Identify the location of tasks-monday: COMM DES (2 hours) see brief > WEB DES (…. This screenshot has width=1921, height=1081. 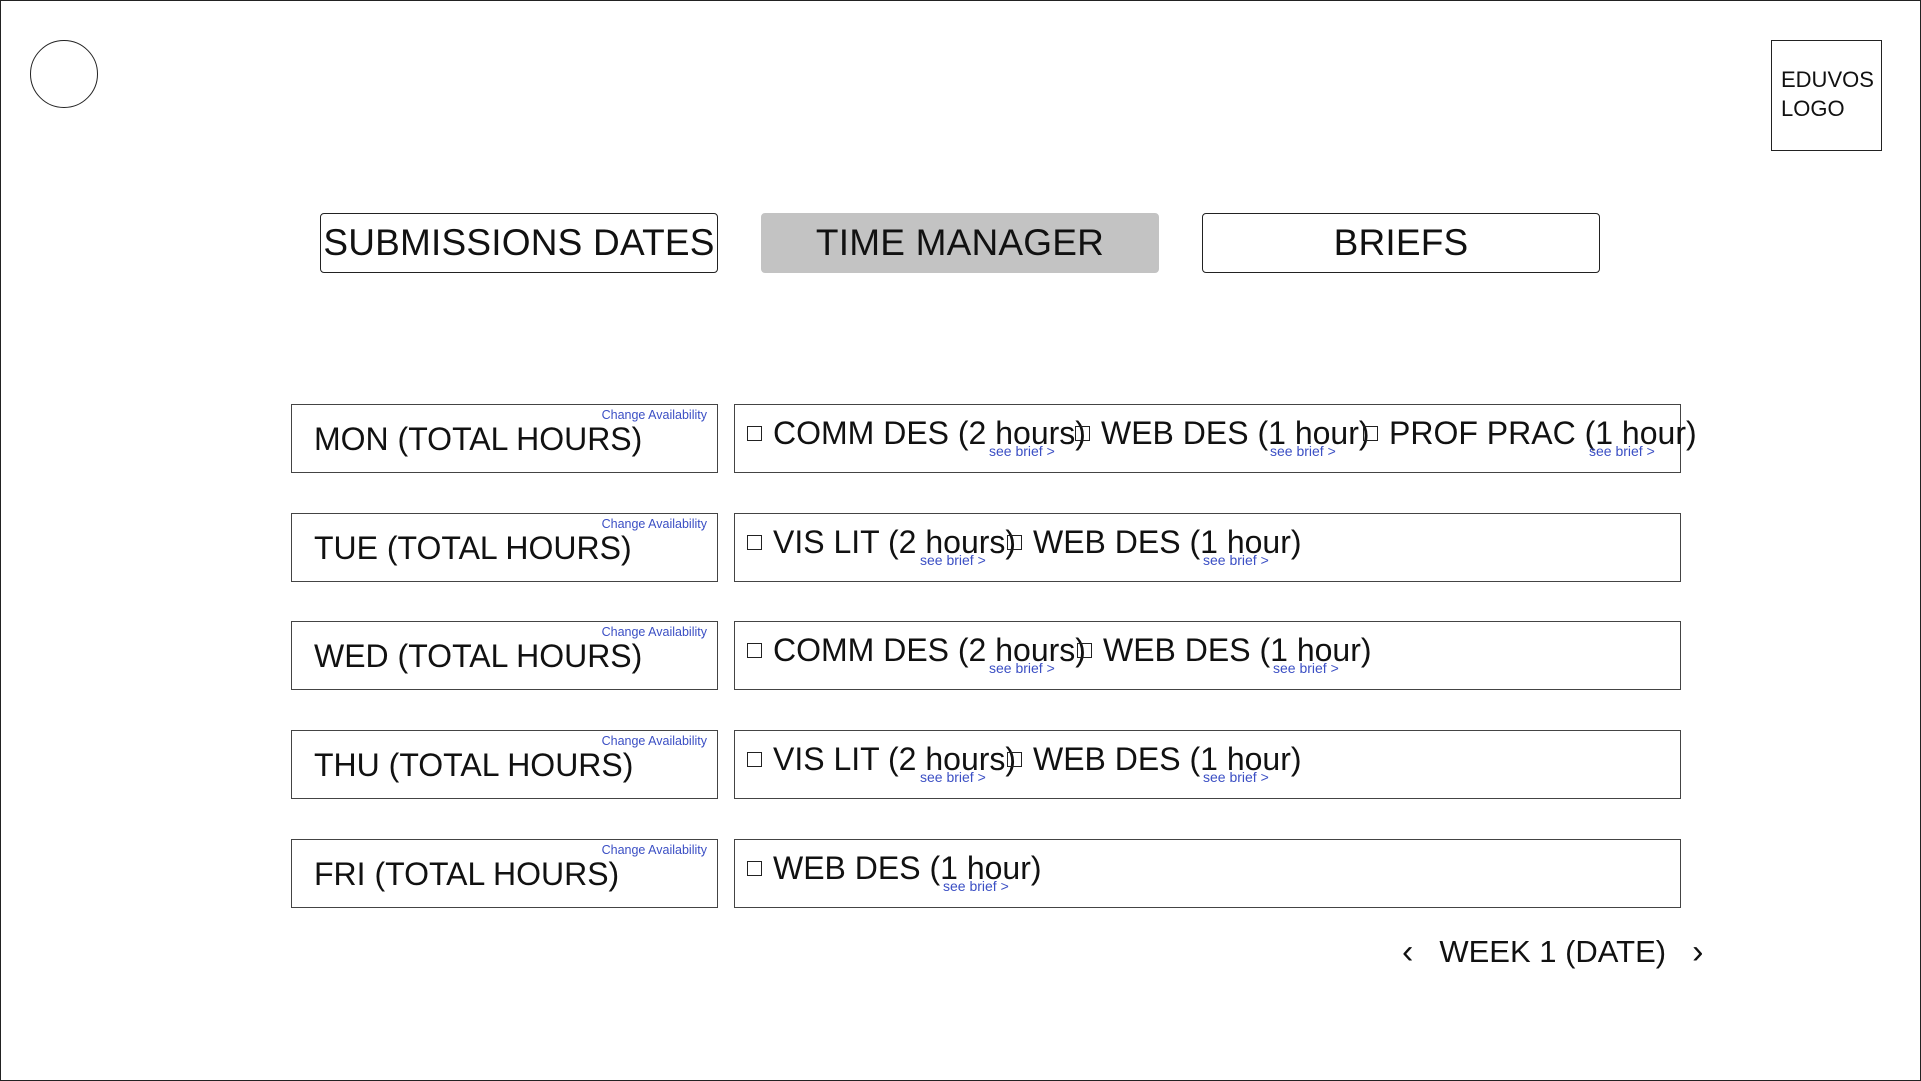
(1215, 438).